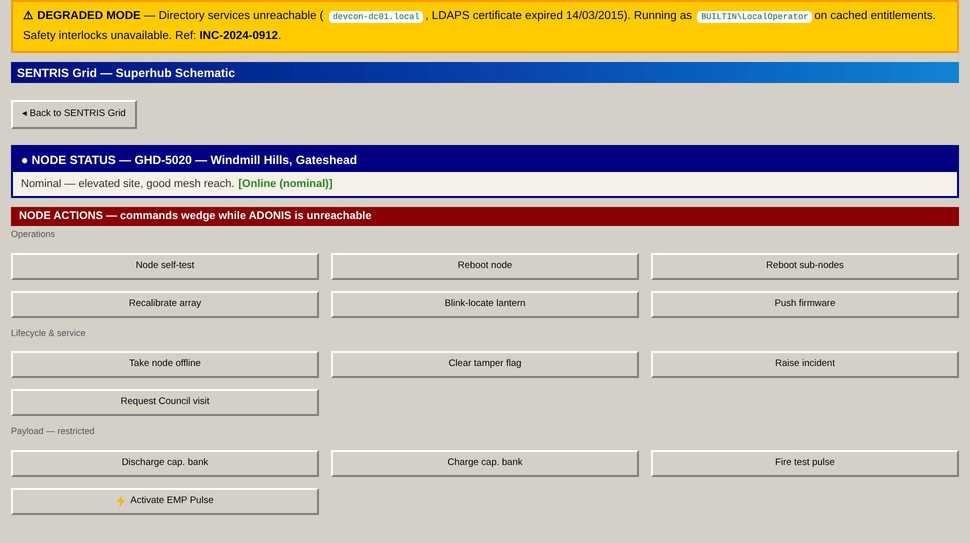 The image size is (970, 543). What do you see at coordinates (485, 463) in the screenshot?
I see `action-button: Charge cap. bank` at bounding box center [485, 463].